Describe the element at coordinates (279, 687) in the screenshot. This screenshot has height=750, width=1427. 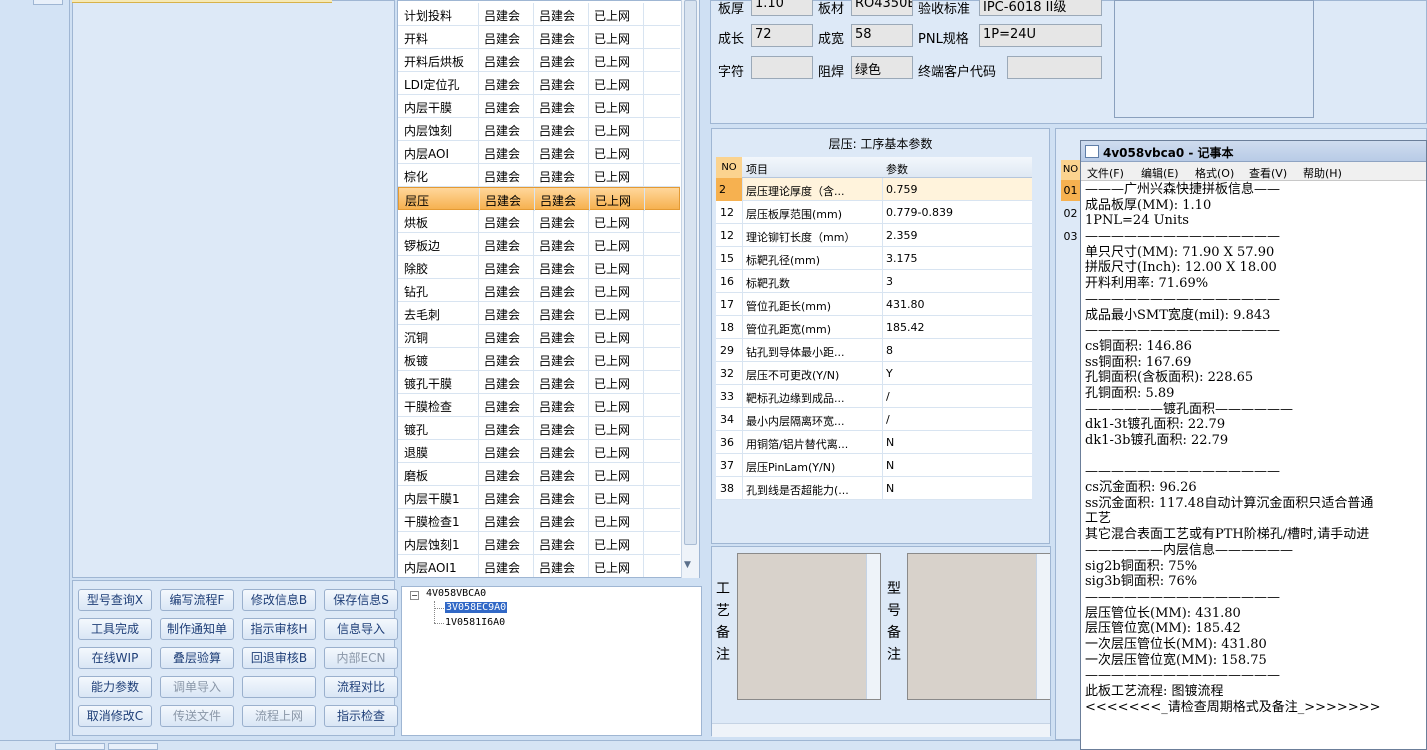
I see `action-button` at that location.